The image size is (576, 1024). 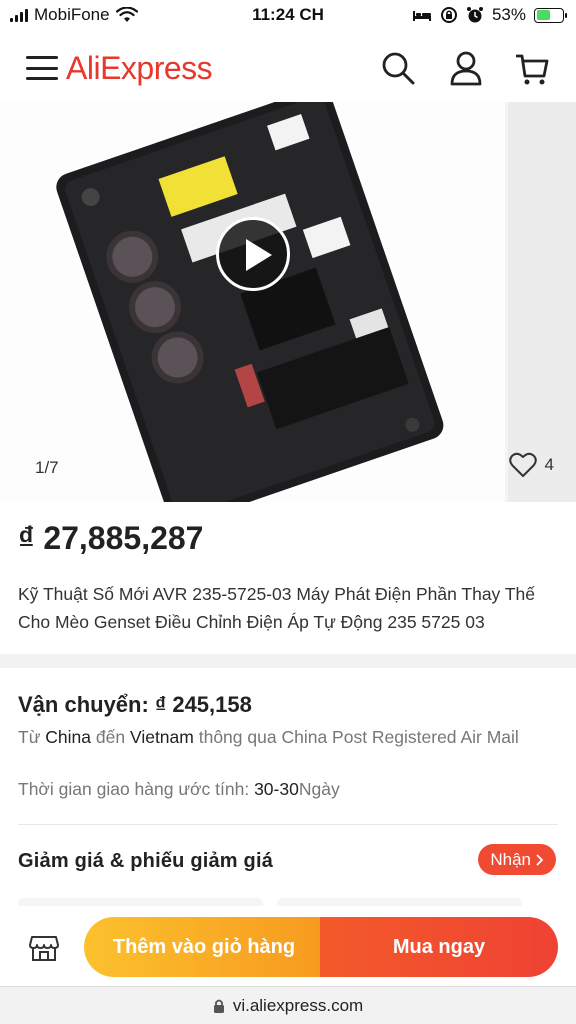 I want to click on browser-url-bar: vi.aliexpress.com, so click(x=288, y=1005).